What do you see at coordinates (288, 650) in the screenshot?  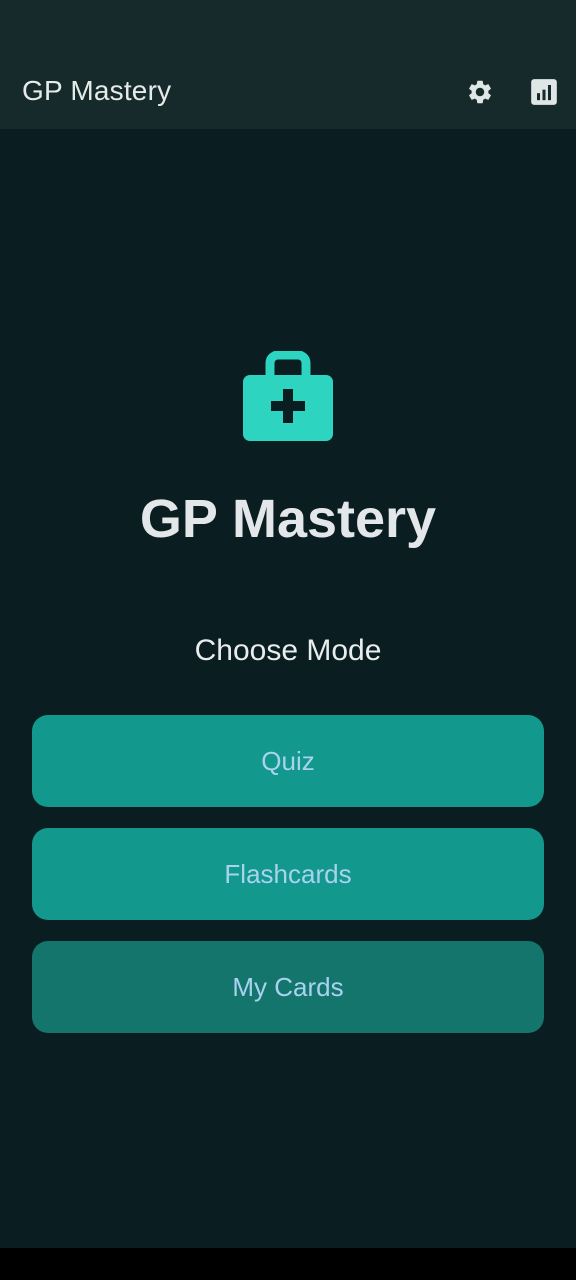 I see `choose-mode-heading: Choose Mode` at bounding box center [288, 650].